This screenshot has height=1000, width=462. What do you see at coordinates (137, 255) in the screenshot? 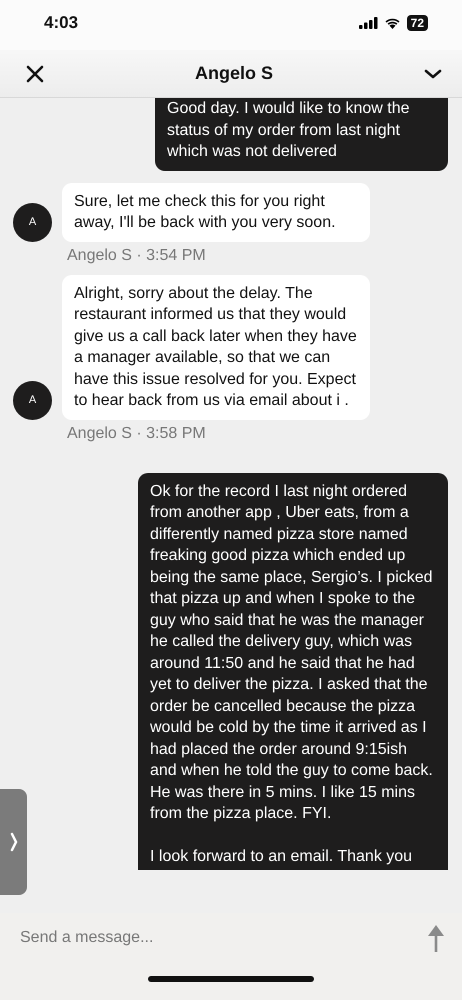
I see `message-meta: Angelo S · 3:54 PM` at bounding box center [137, 255].